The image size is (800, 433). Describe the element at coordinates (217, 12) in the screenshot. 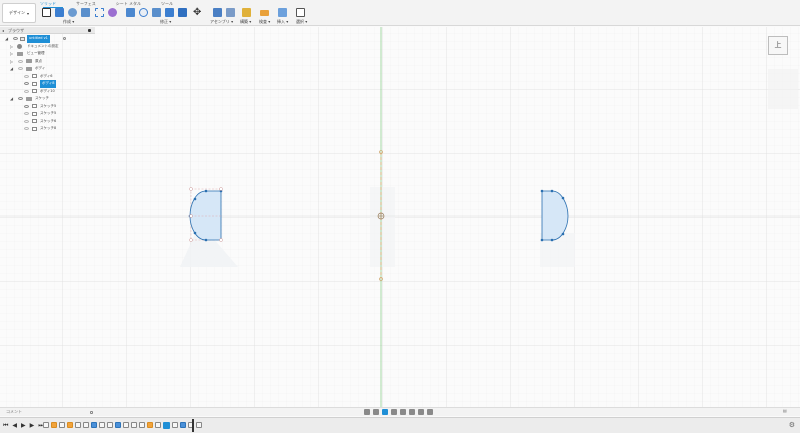

I see `new-component-icon` at that location.